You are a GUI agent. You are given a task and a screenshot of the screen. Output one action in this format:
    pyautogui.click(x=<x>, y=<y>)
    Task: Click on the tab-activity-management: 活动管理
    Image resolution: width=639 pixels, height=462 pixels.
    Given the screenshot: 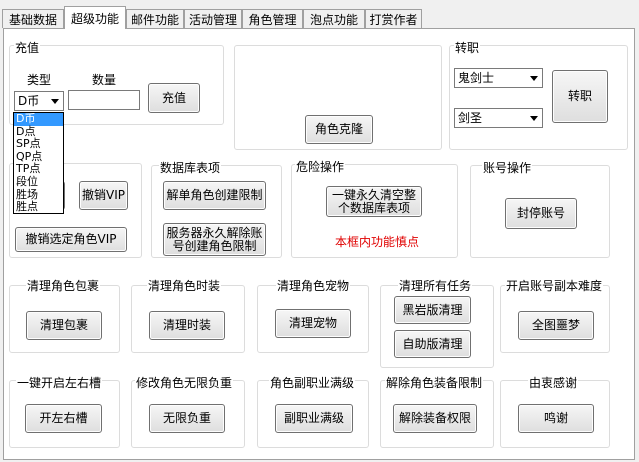 What is the action you would take?
    pyautogui.click(x=213, y=18)
    